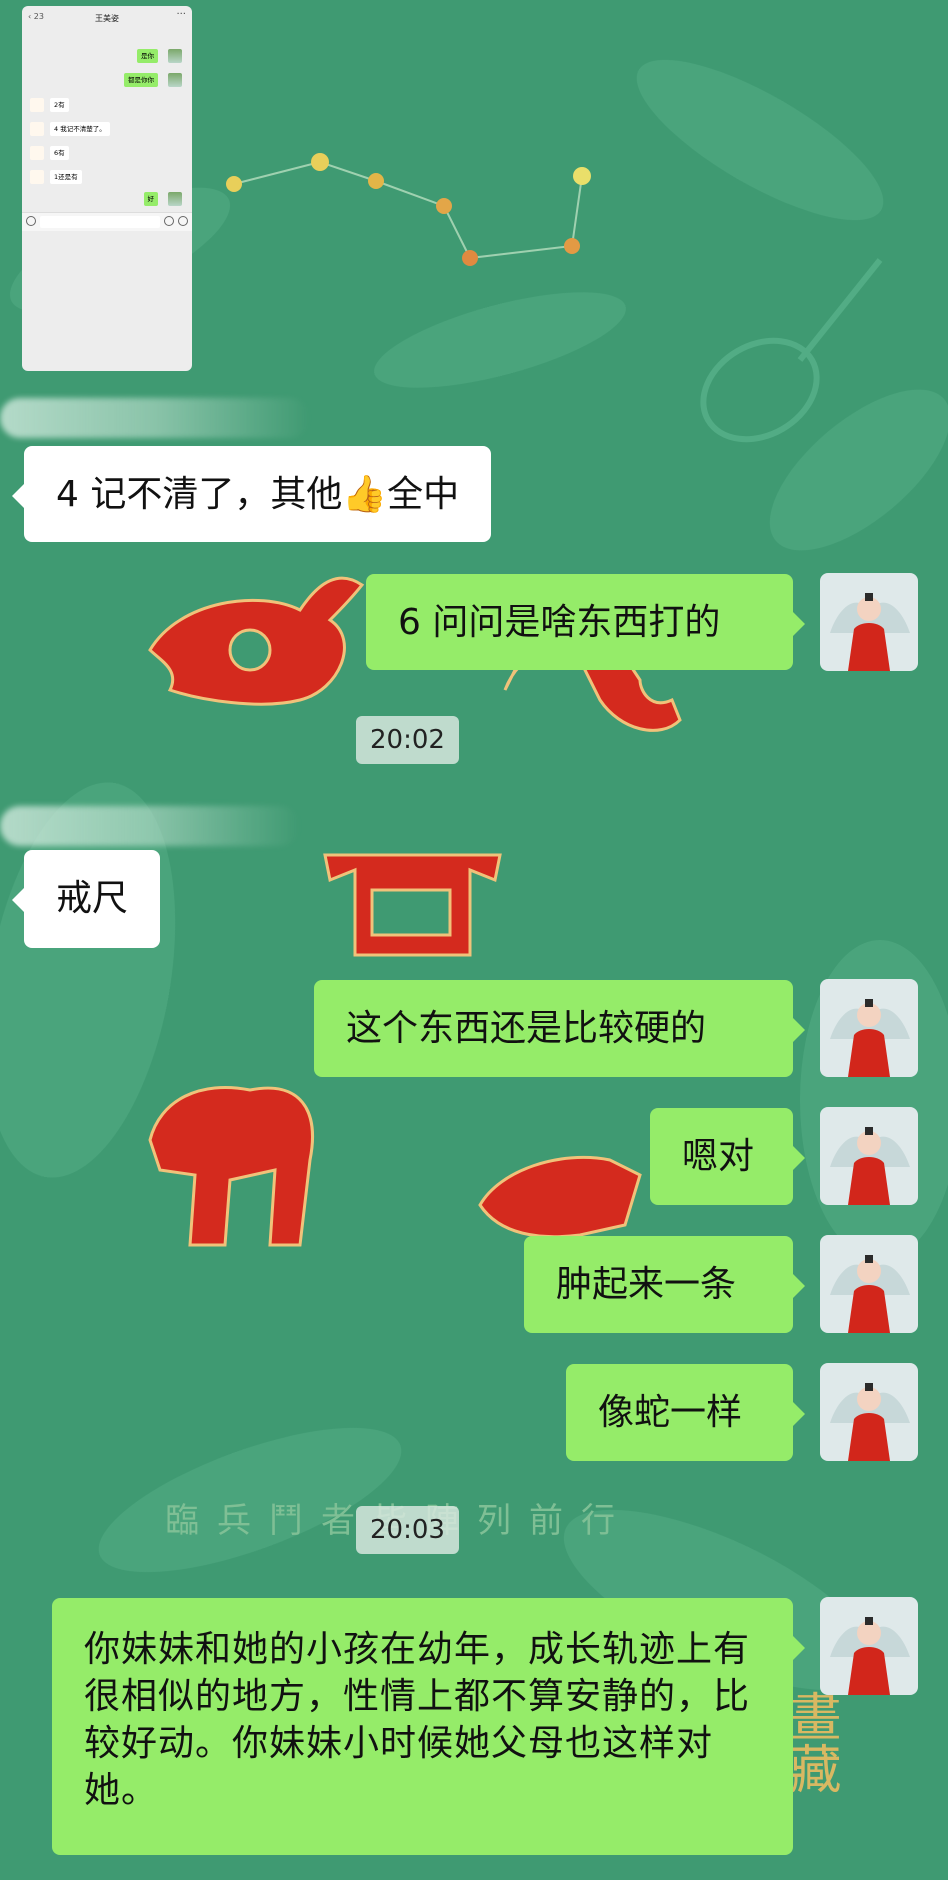 This screenshot has width=948, height=1880. Describe the element at coordinates (407, 740) in the screenshot. I see `timestamp: 20:02` at that location.